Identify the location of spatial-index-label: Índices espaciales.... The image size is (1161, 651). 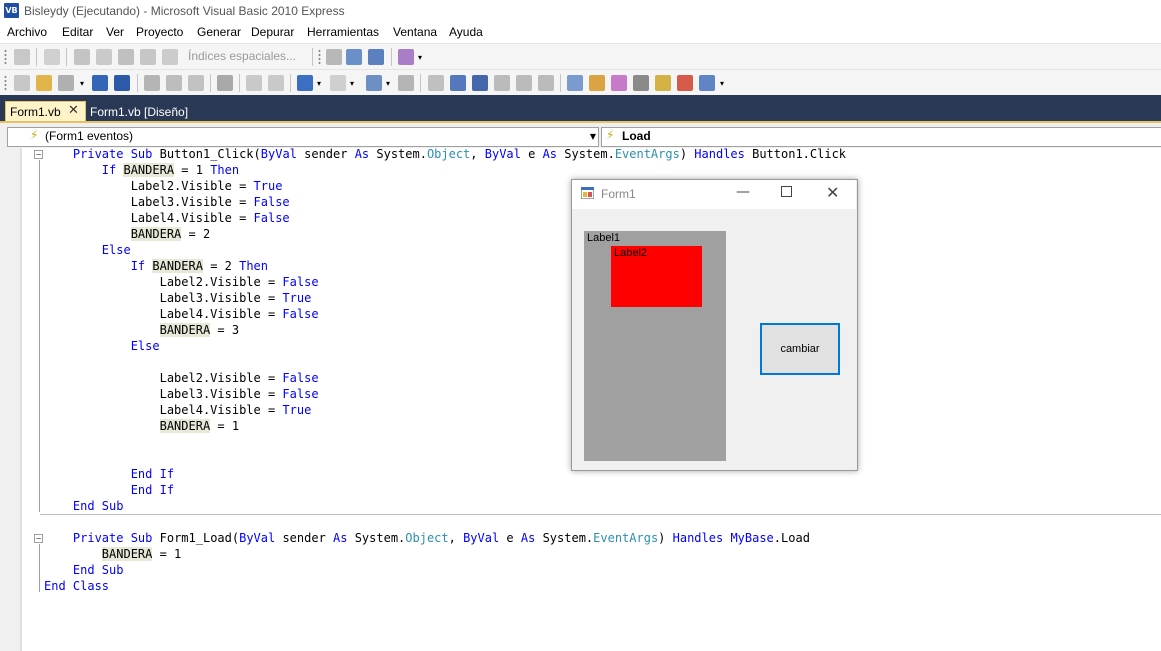
(242, 56).